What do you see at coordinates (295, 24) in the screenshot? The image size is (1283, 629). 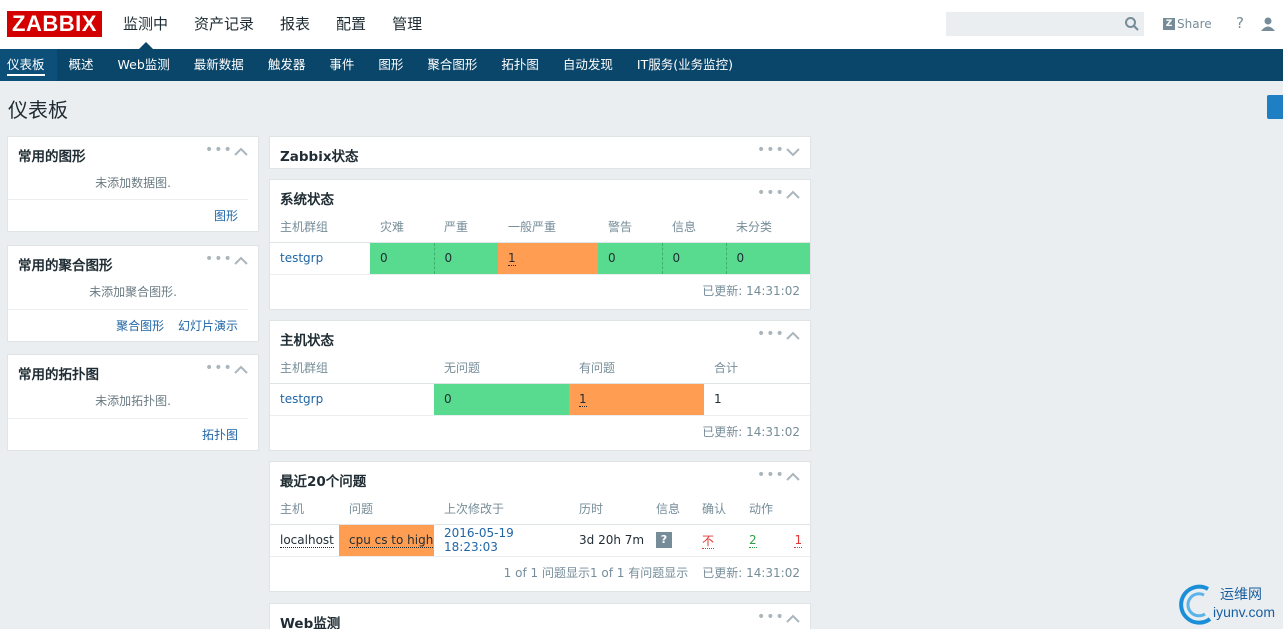 I see `nav-reports: 报表` at bounding box center [295, 24].